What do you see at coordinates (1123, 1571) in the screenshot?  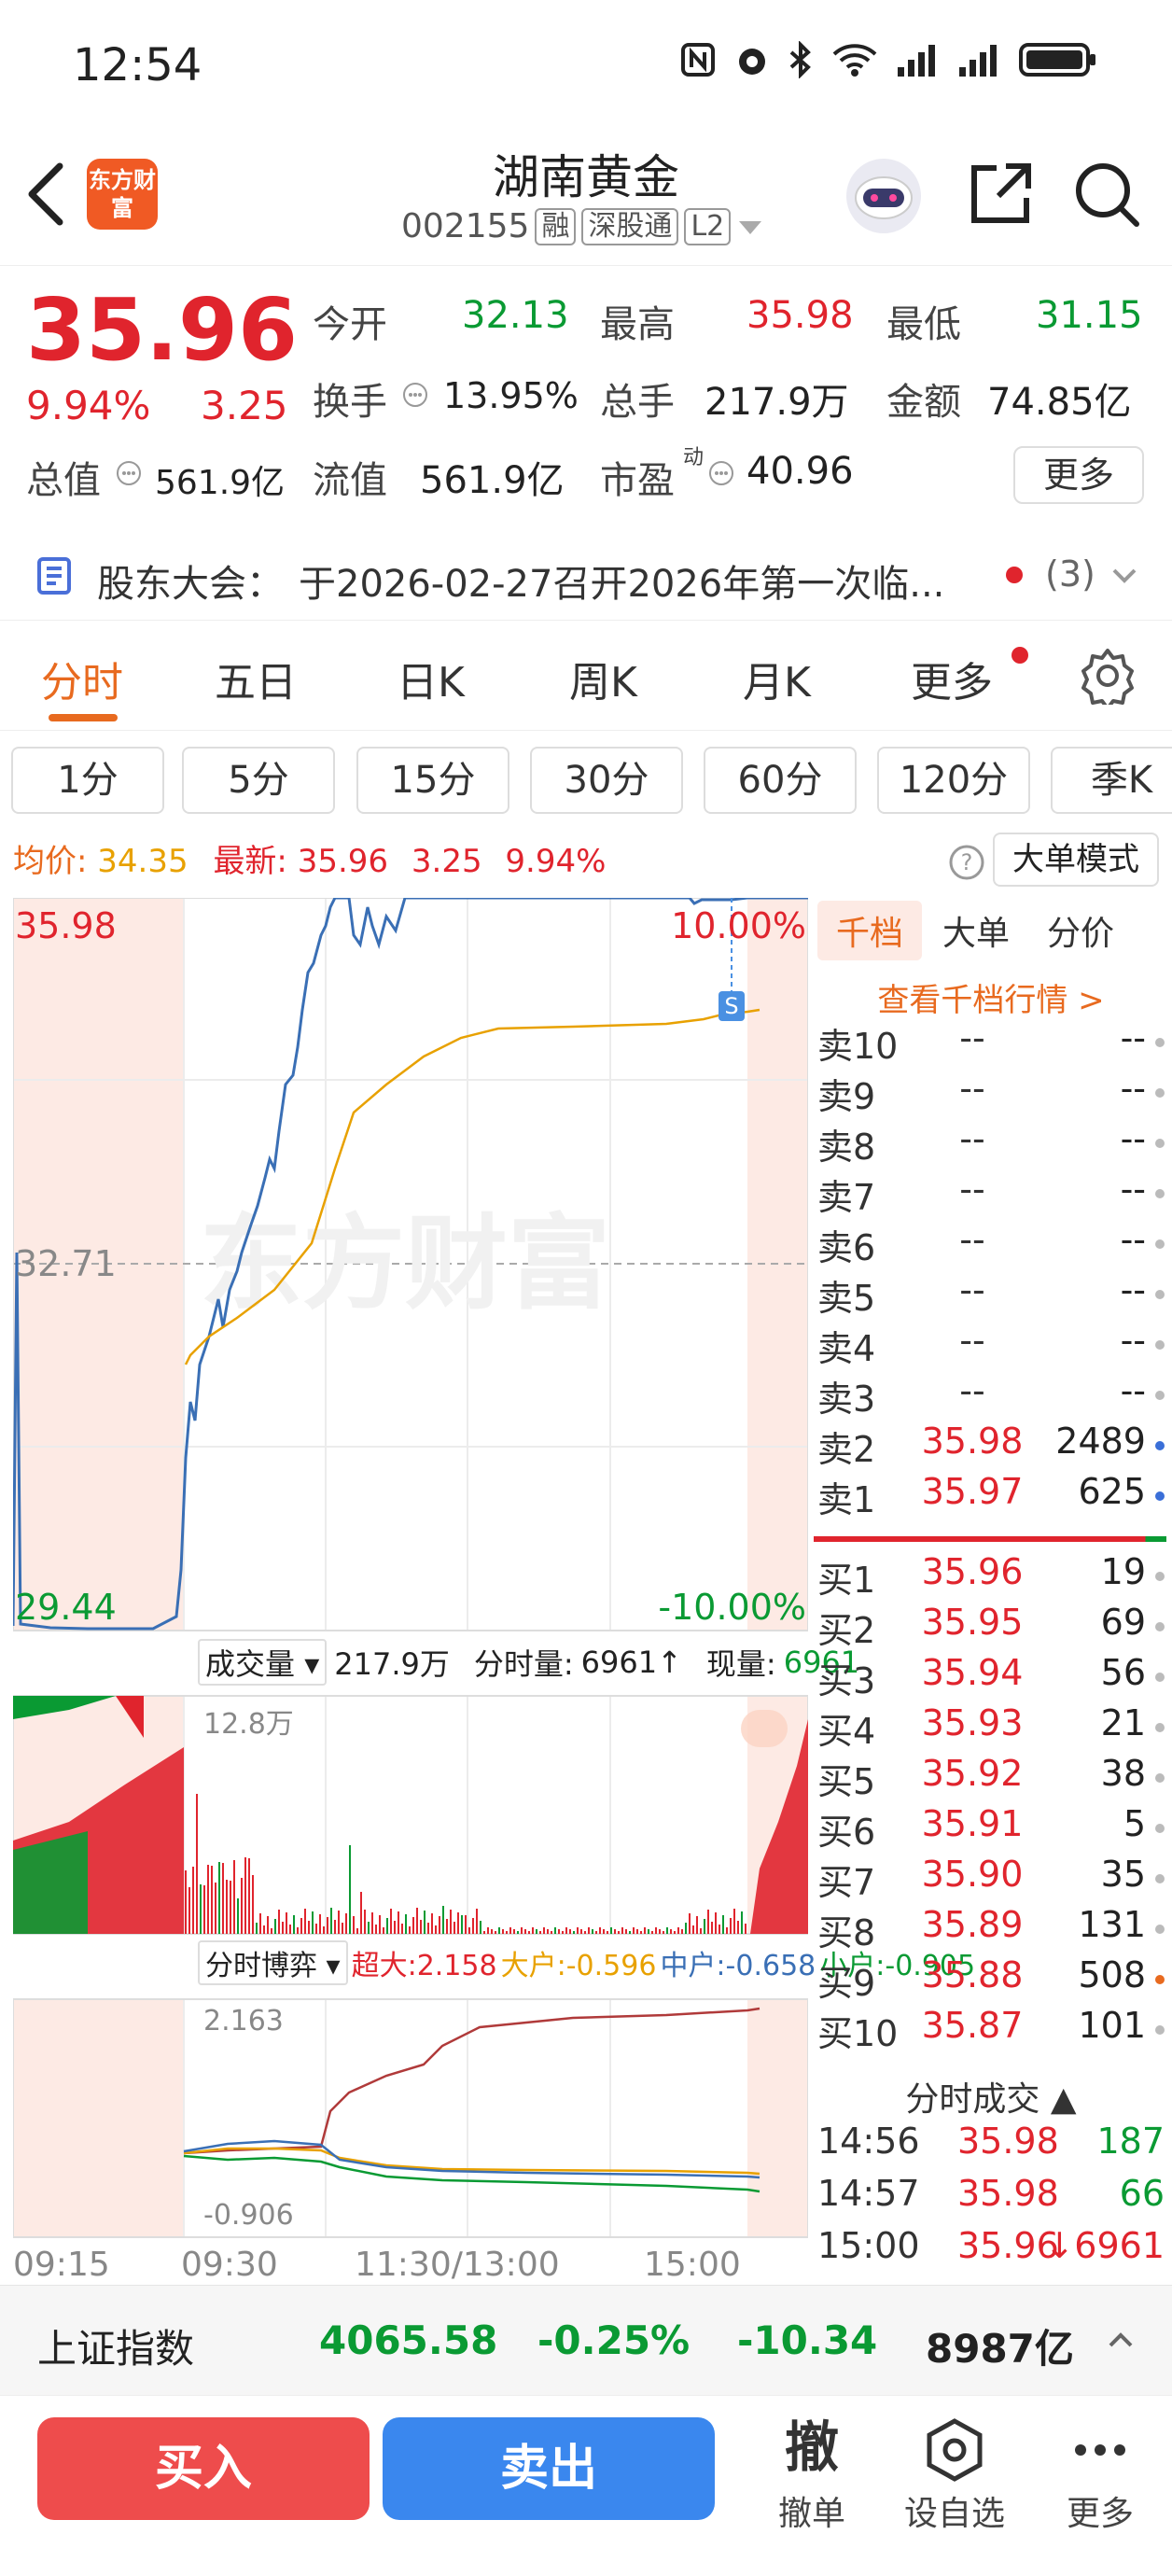 I see `bid-volume: 19` at bounding box center [1123, 1571].